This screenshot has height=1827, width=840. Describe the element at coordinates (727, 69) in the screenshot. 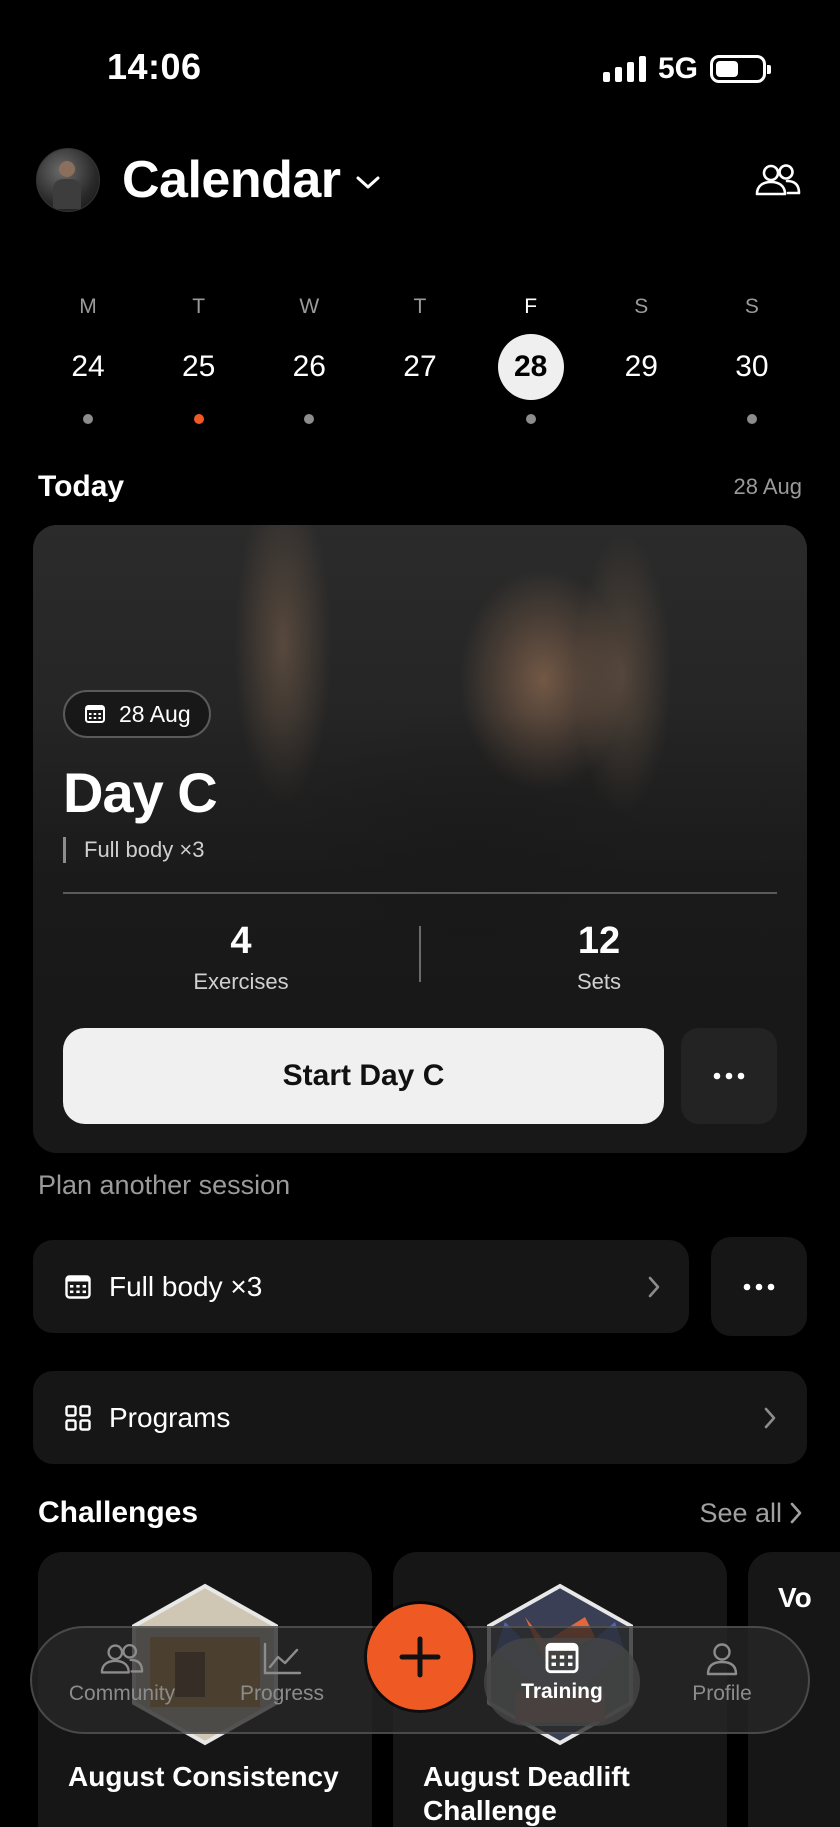

I see `battery-level` at that location.